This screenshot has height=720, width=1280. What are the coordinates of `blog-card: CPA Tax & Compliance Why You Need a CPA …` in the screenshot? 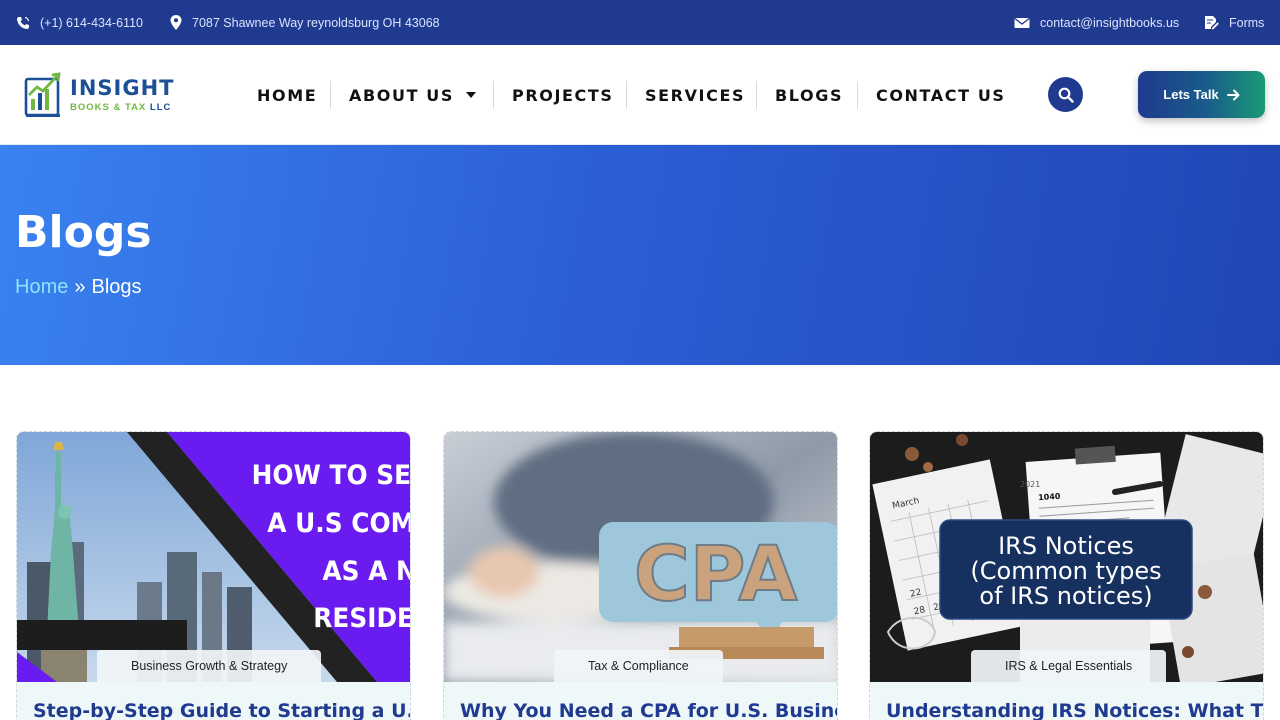 It's located at (640, 575).